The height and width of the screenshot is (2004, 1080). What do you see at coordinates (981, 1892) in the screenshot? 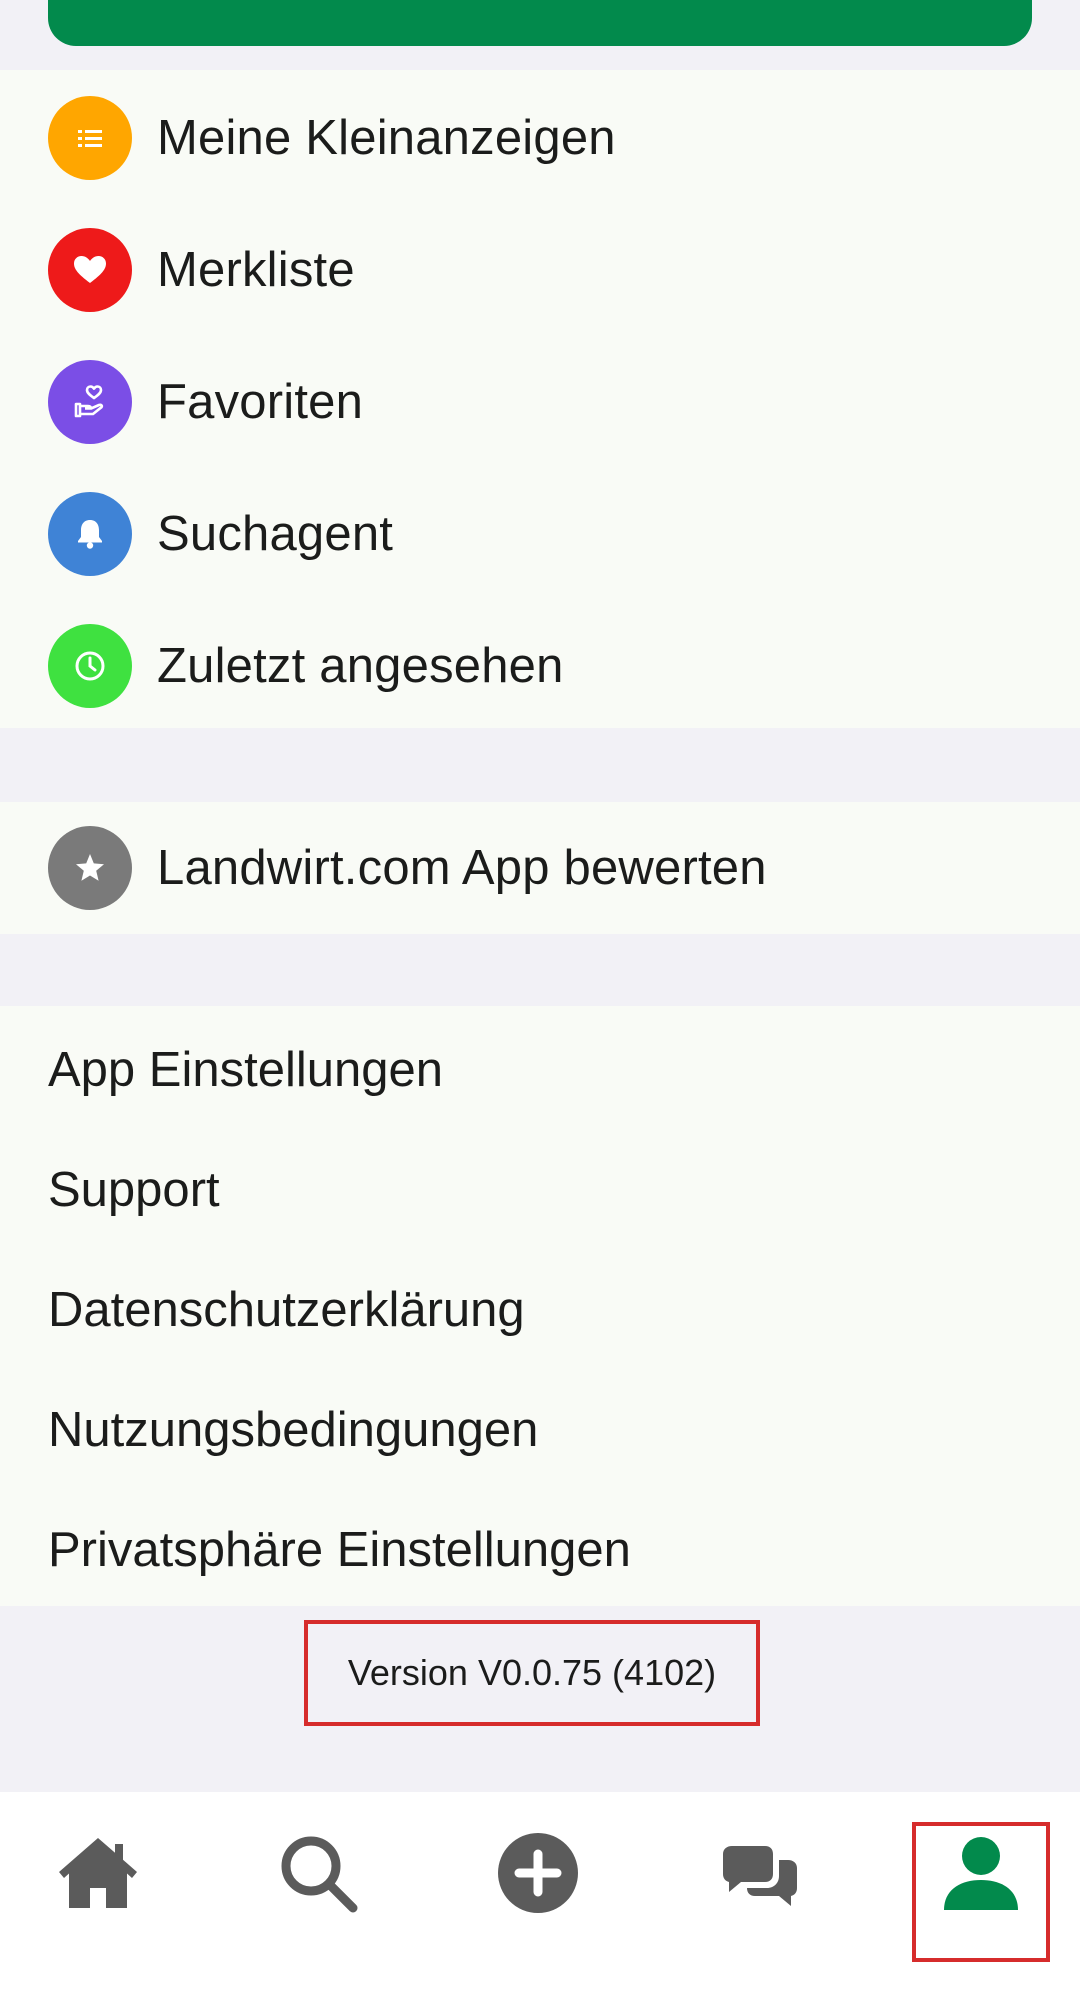
I see `profile-highlight` at bounding box center [981, 1892].